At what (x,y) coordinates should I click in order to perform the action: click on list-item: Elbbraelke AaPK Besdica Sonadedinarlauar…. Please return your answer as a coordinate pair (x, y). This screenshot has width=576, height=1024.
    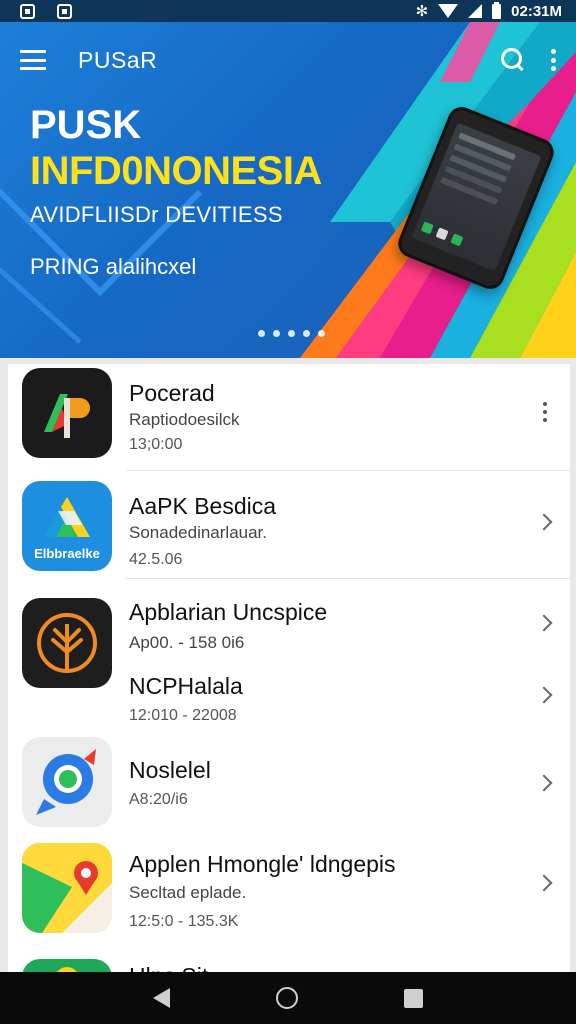
    Looking at the image, I should click on (289, 525).